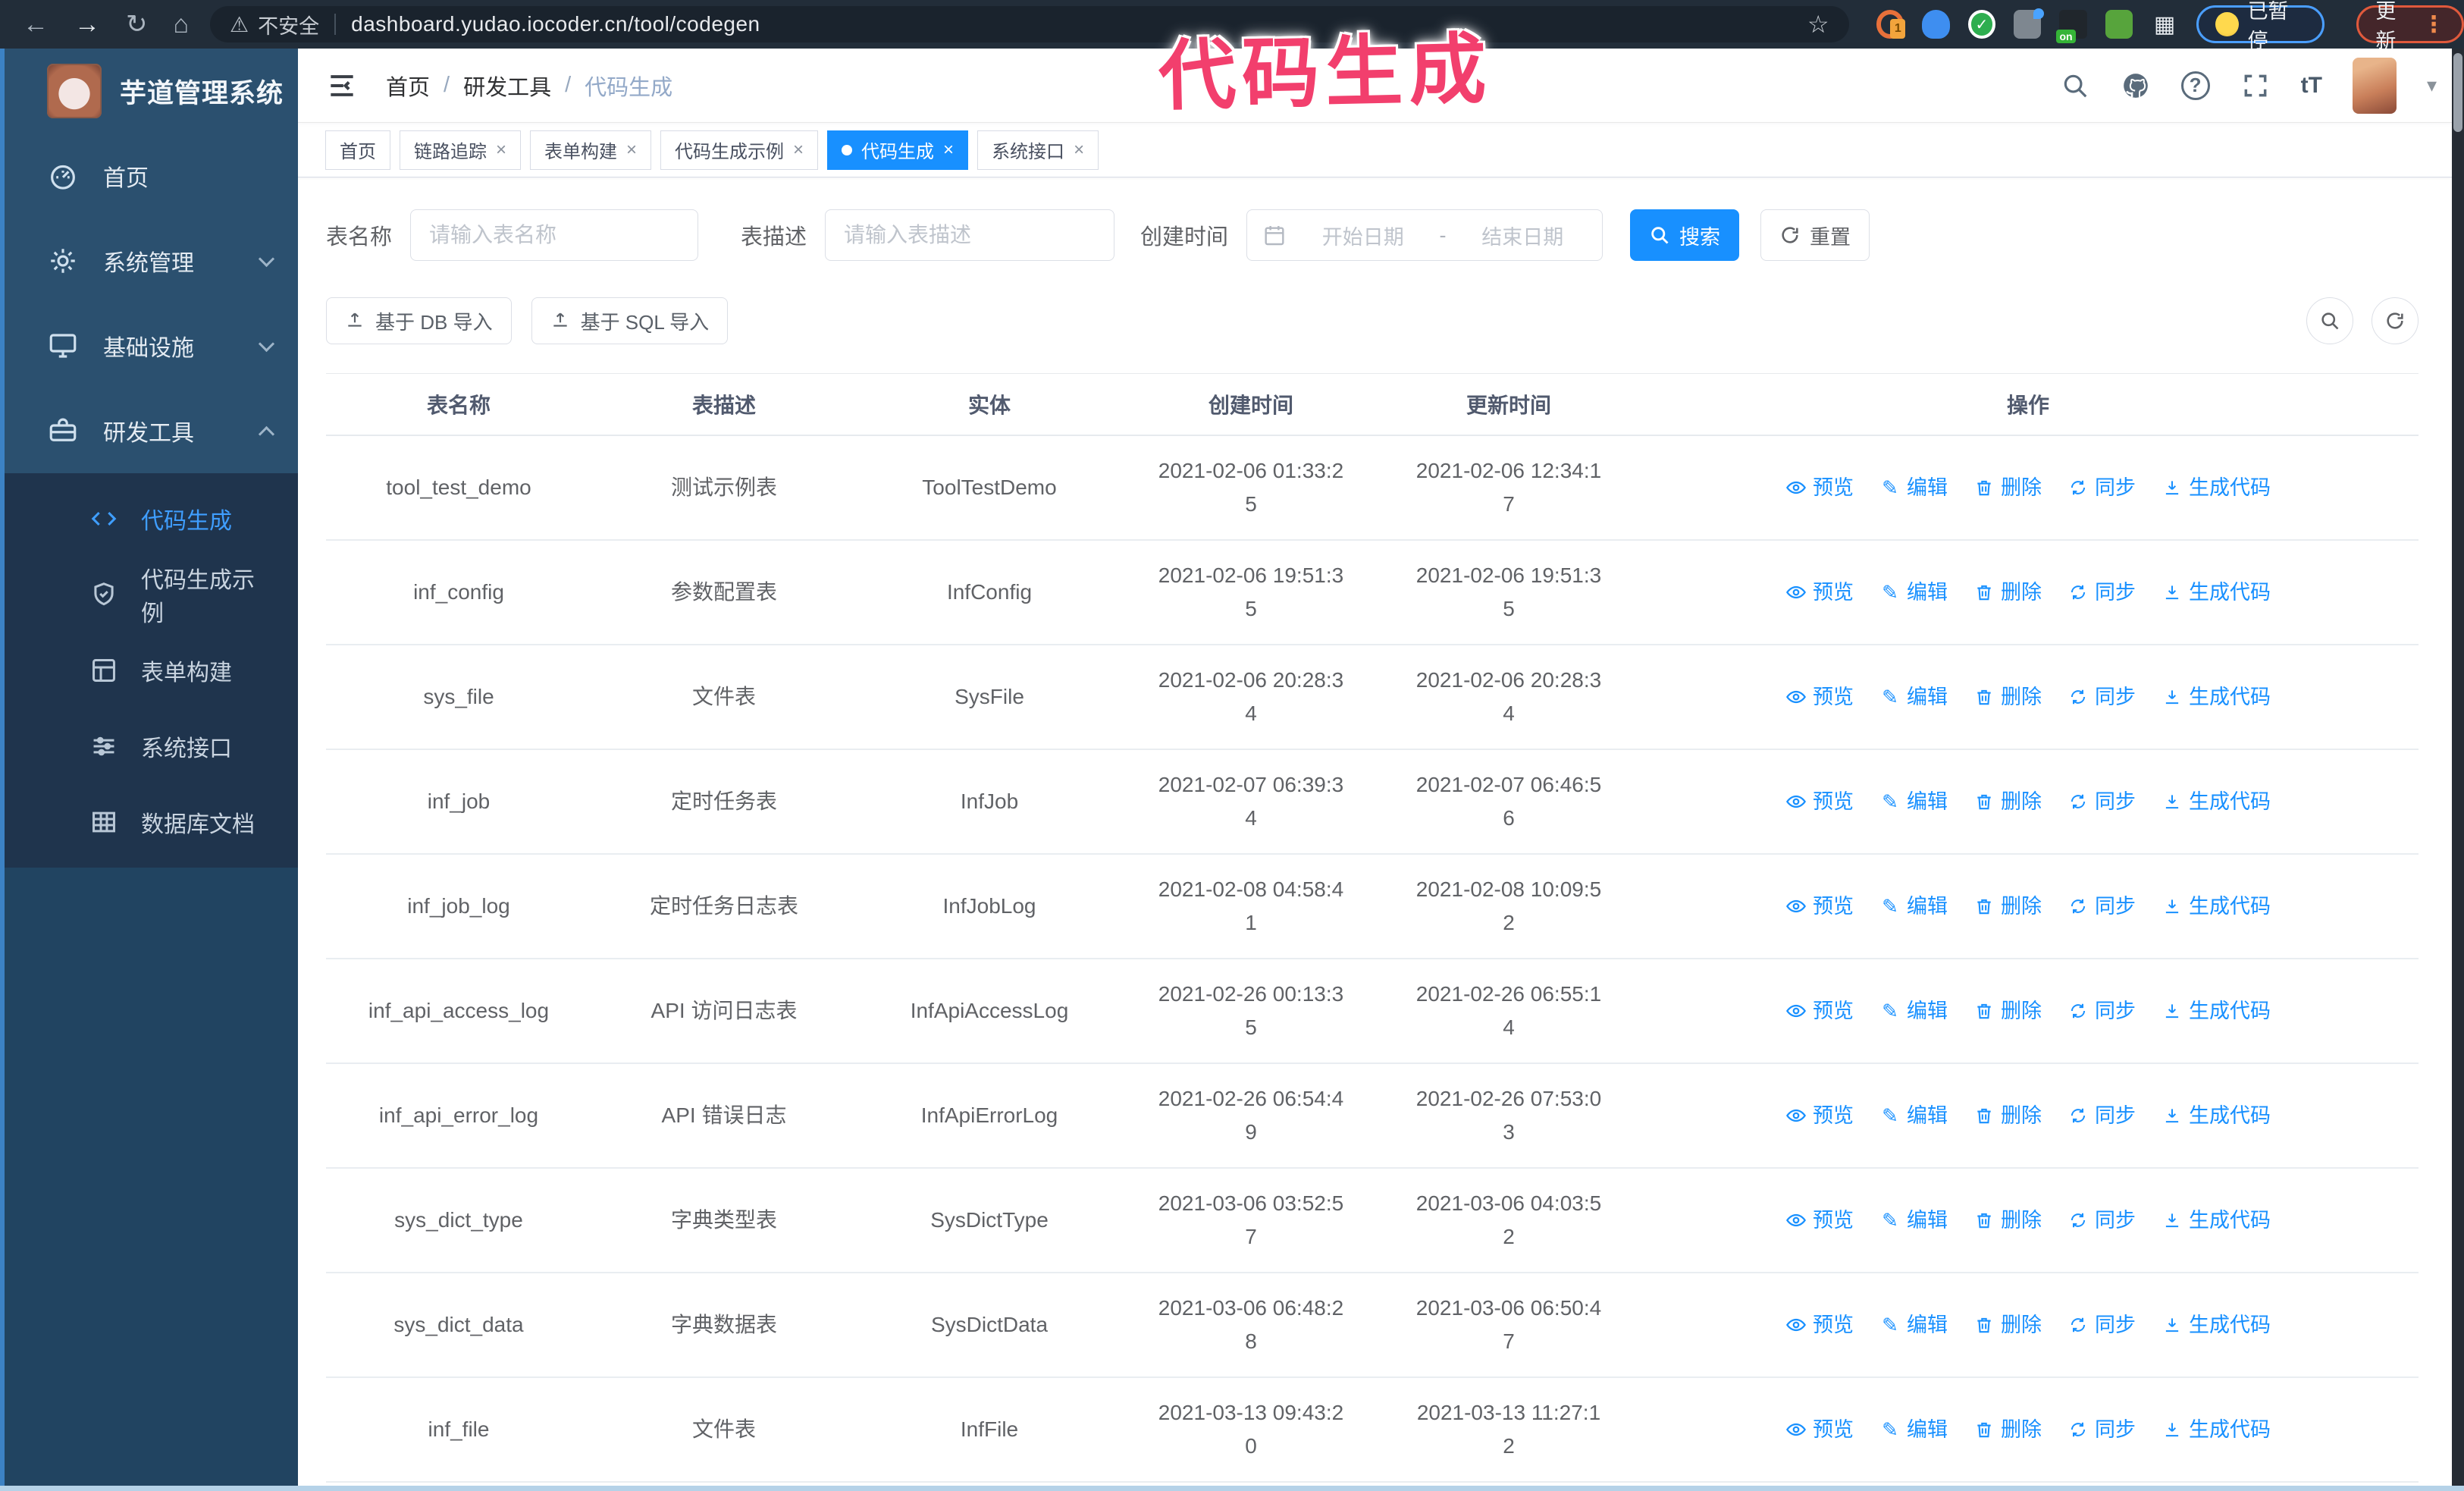 This screenshot has height=1491, width=2464. What do you see at coordinates (2136, 86) in the screenshot?
I see `github-icon` at bounding box center [2136, 86].